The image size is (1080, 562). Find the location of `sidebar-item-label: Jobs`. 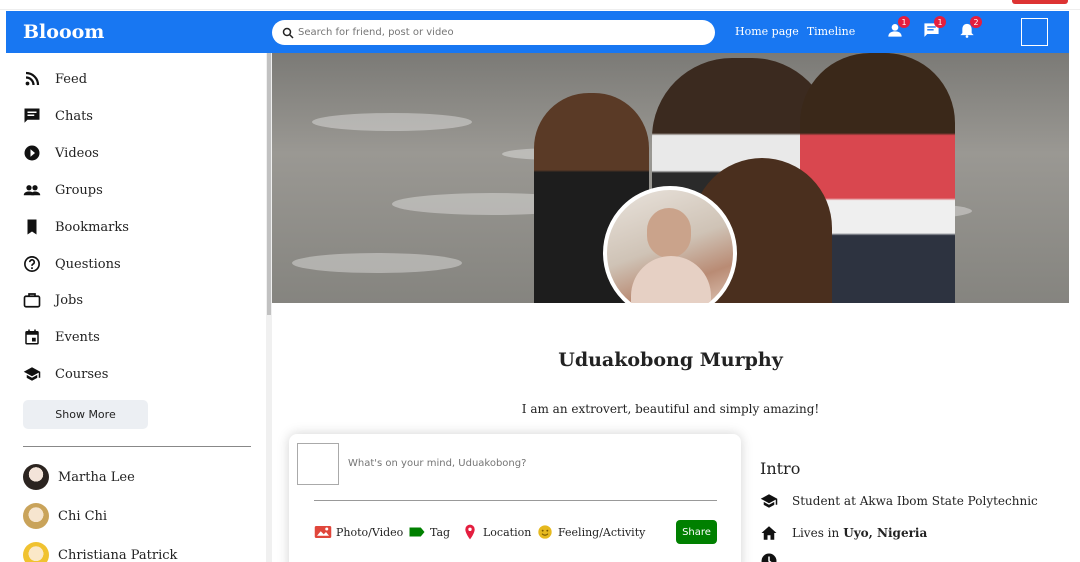

sidebar-item-label: Jobs is located at coordinates (69, 300).